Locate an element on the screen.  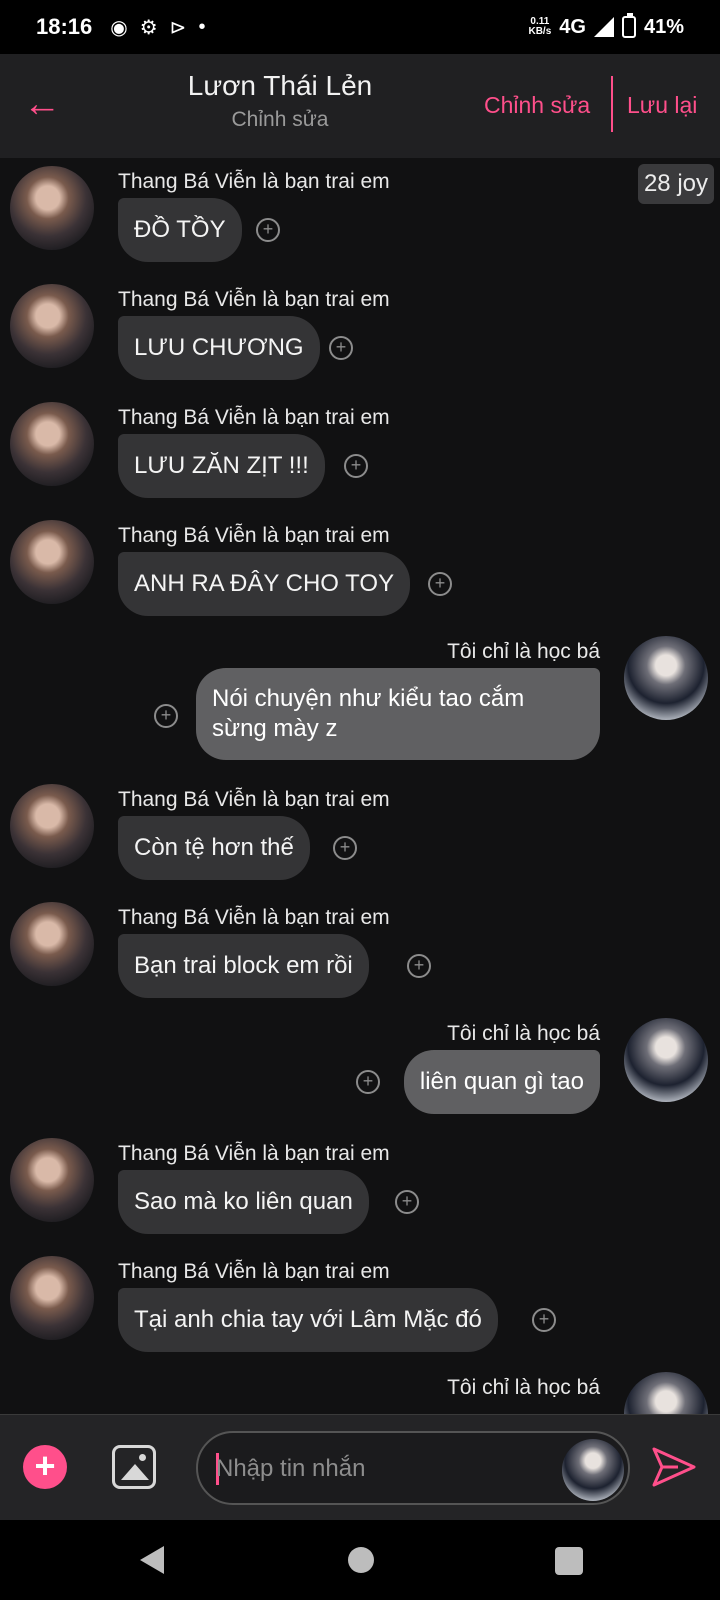
header-divider is located at coordinates (612, 104).